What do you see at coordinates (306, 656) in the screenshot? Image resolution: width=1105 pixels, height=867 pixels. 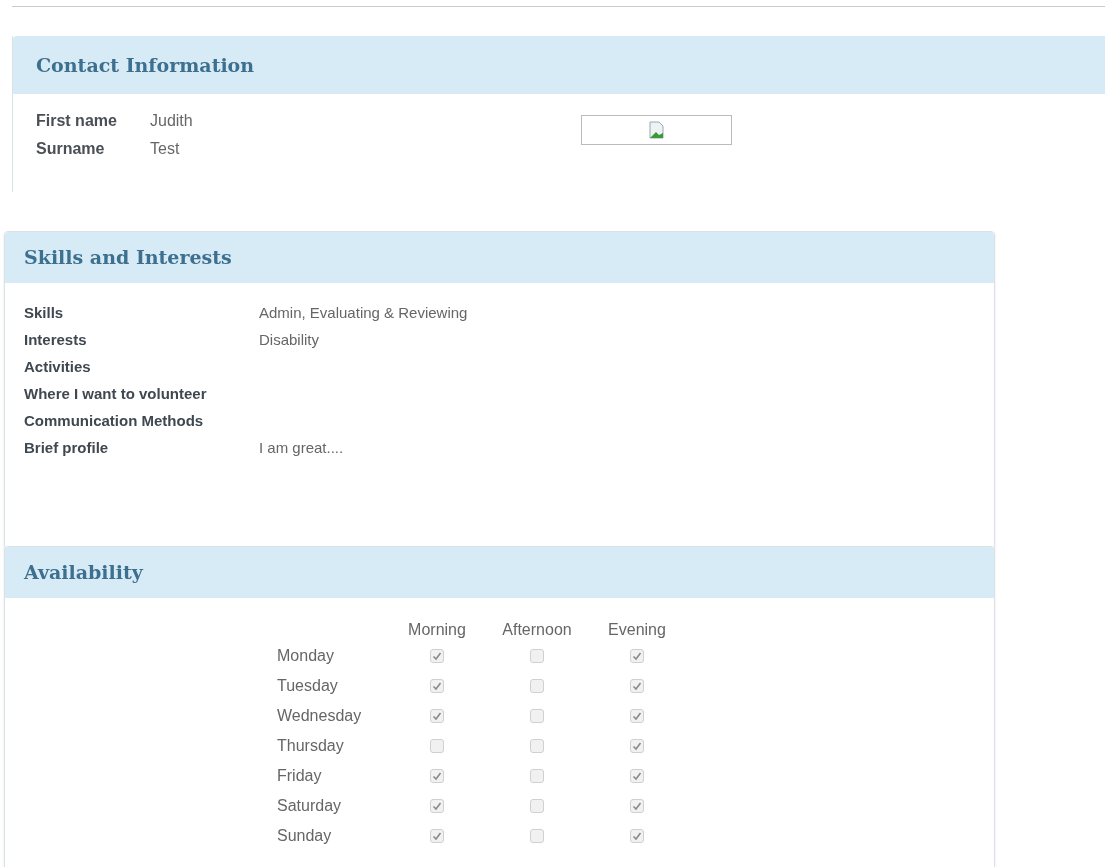 I see `day-label: Monday` at bounding box center [306, 656].